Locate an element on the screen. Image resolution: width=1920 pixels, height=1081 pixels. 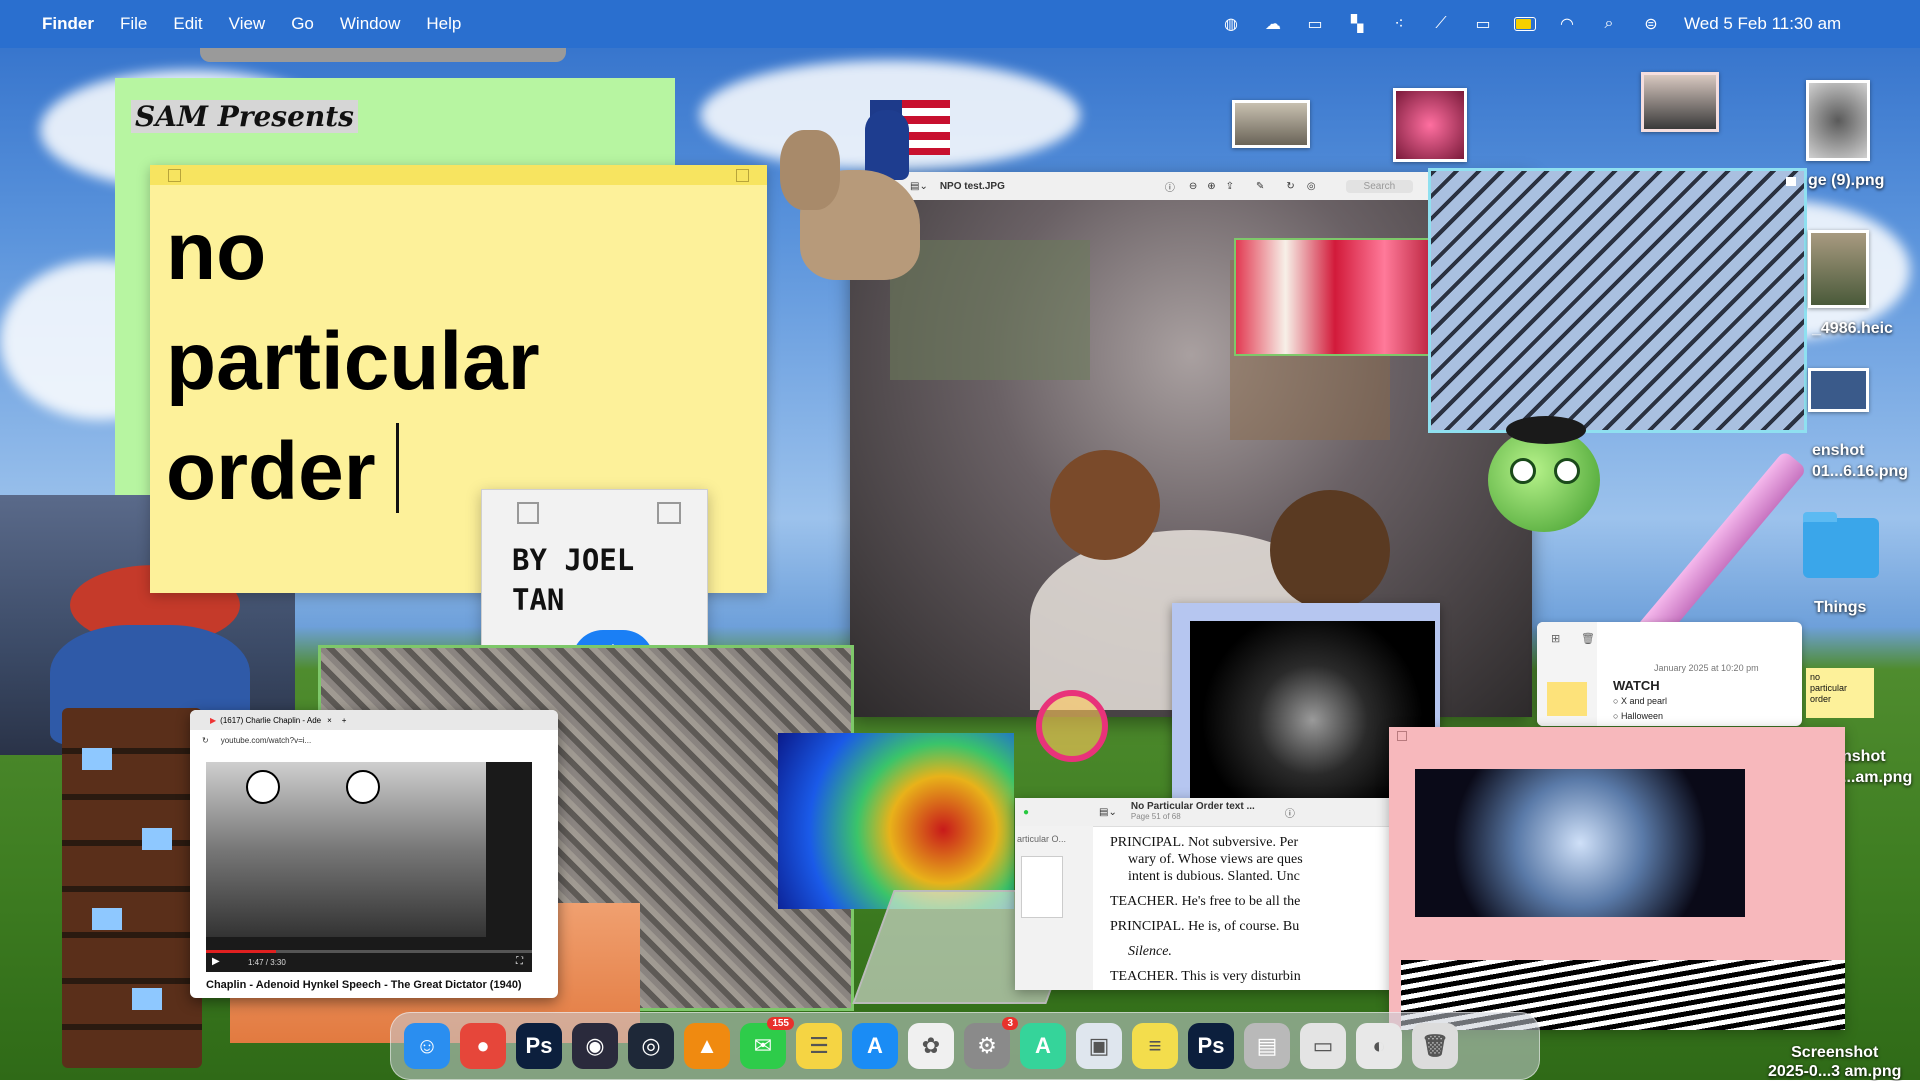
screenshot-thumbnail is located at coordinates (1838, 390).